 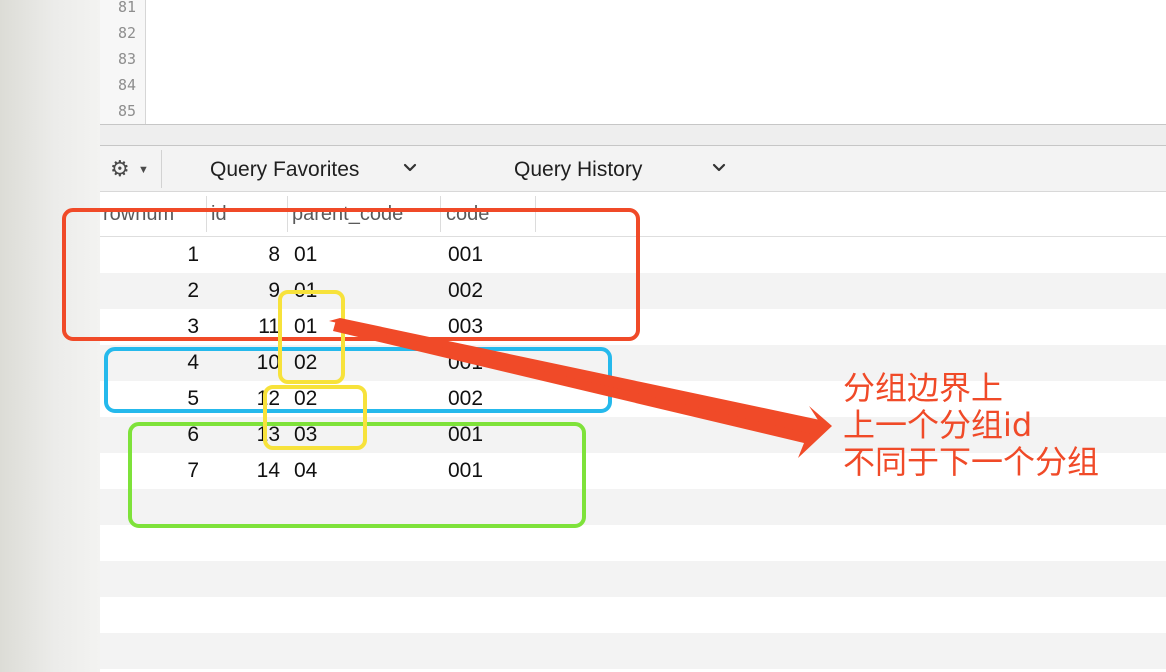 What do you see at coordinates (143, 170) in the screenshot?
I see `caret-down-icon: ▼` at bounding box center [143, 170].